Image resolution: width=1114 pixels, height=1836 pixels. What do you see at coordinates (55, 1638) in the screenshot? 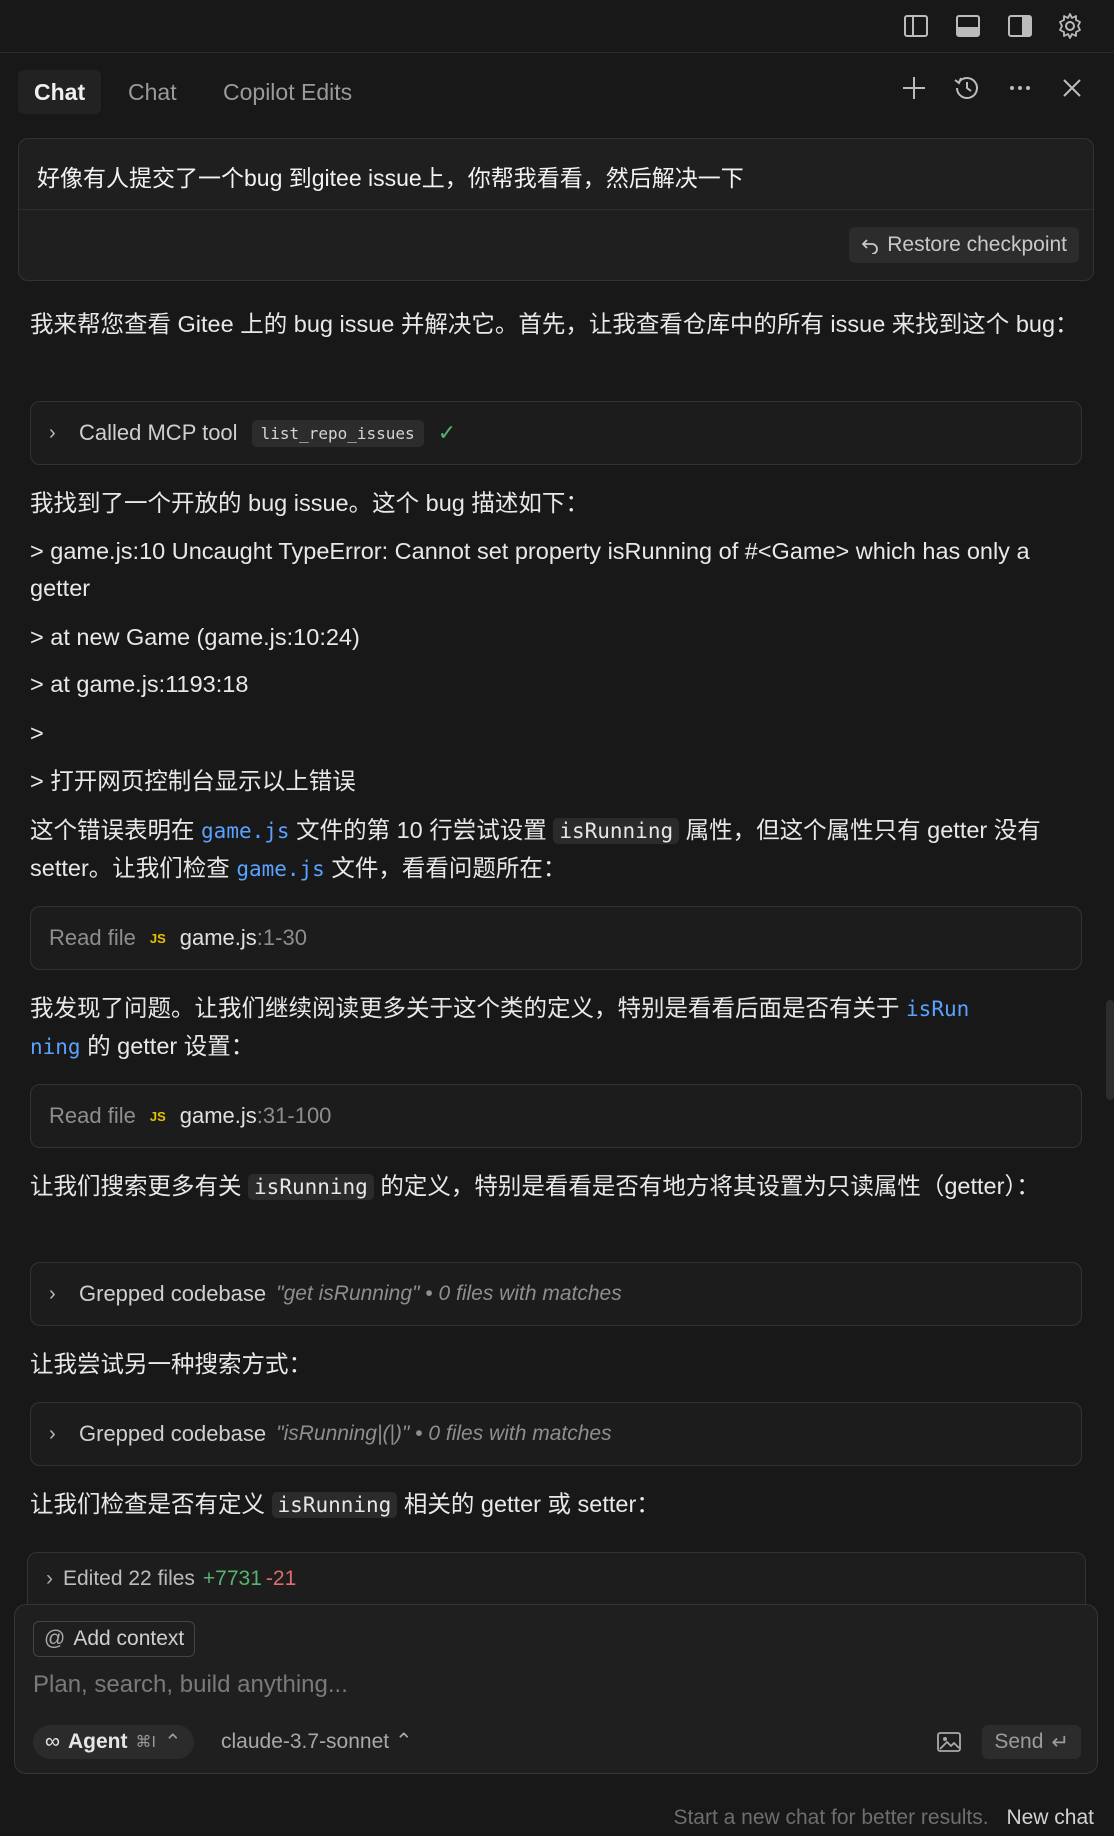
I see `at-icon: @` at bounding box center [55, 1638].